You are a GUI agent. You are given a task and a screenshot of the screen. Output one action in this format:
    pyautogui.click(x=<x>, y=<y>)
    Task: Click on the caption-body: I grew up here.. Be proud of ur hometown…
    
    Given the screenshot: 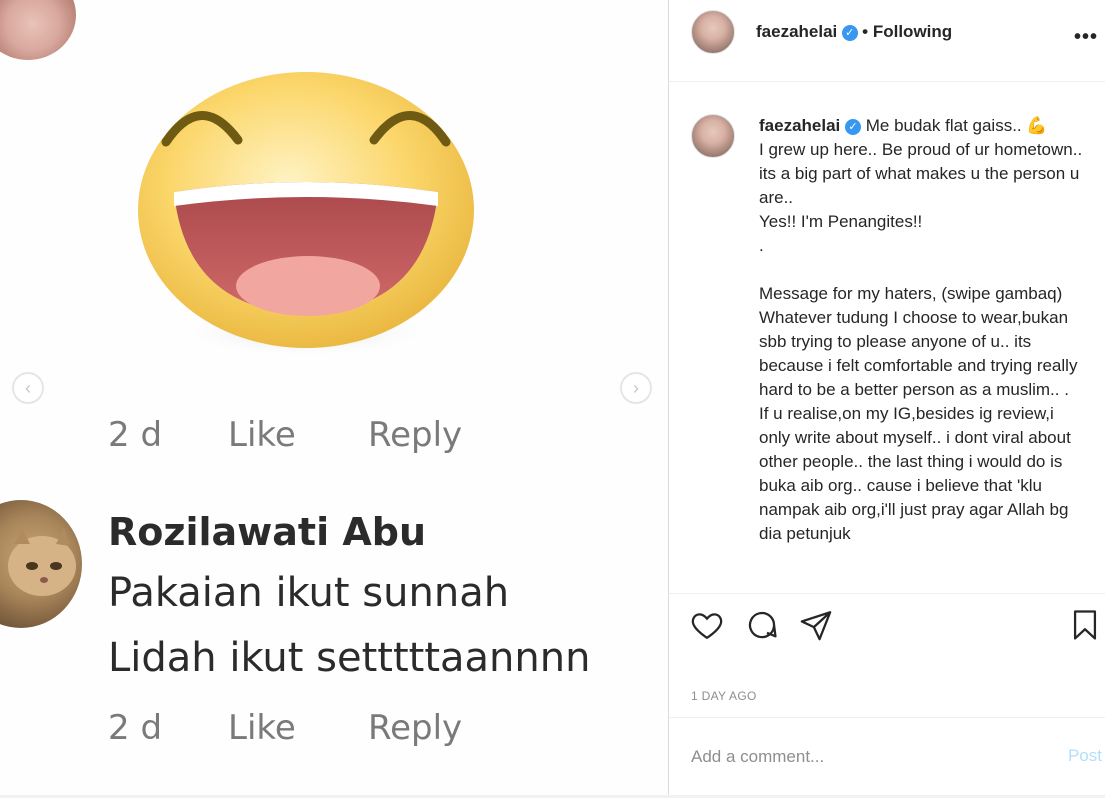 What is the action you would take?
    pyautogui.click(x=921, y=341)
    